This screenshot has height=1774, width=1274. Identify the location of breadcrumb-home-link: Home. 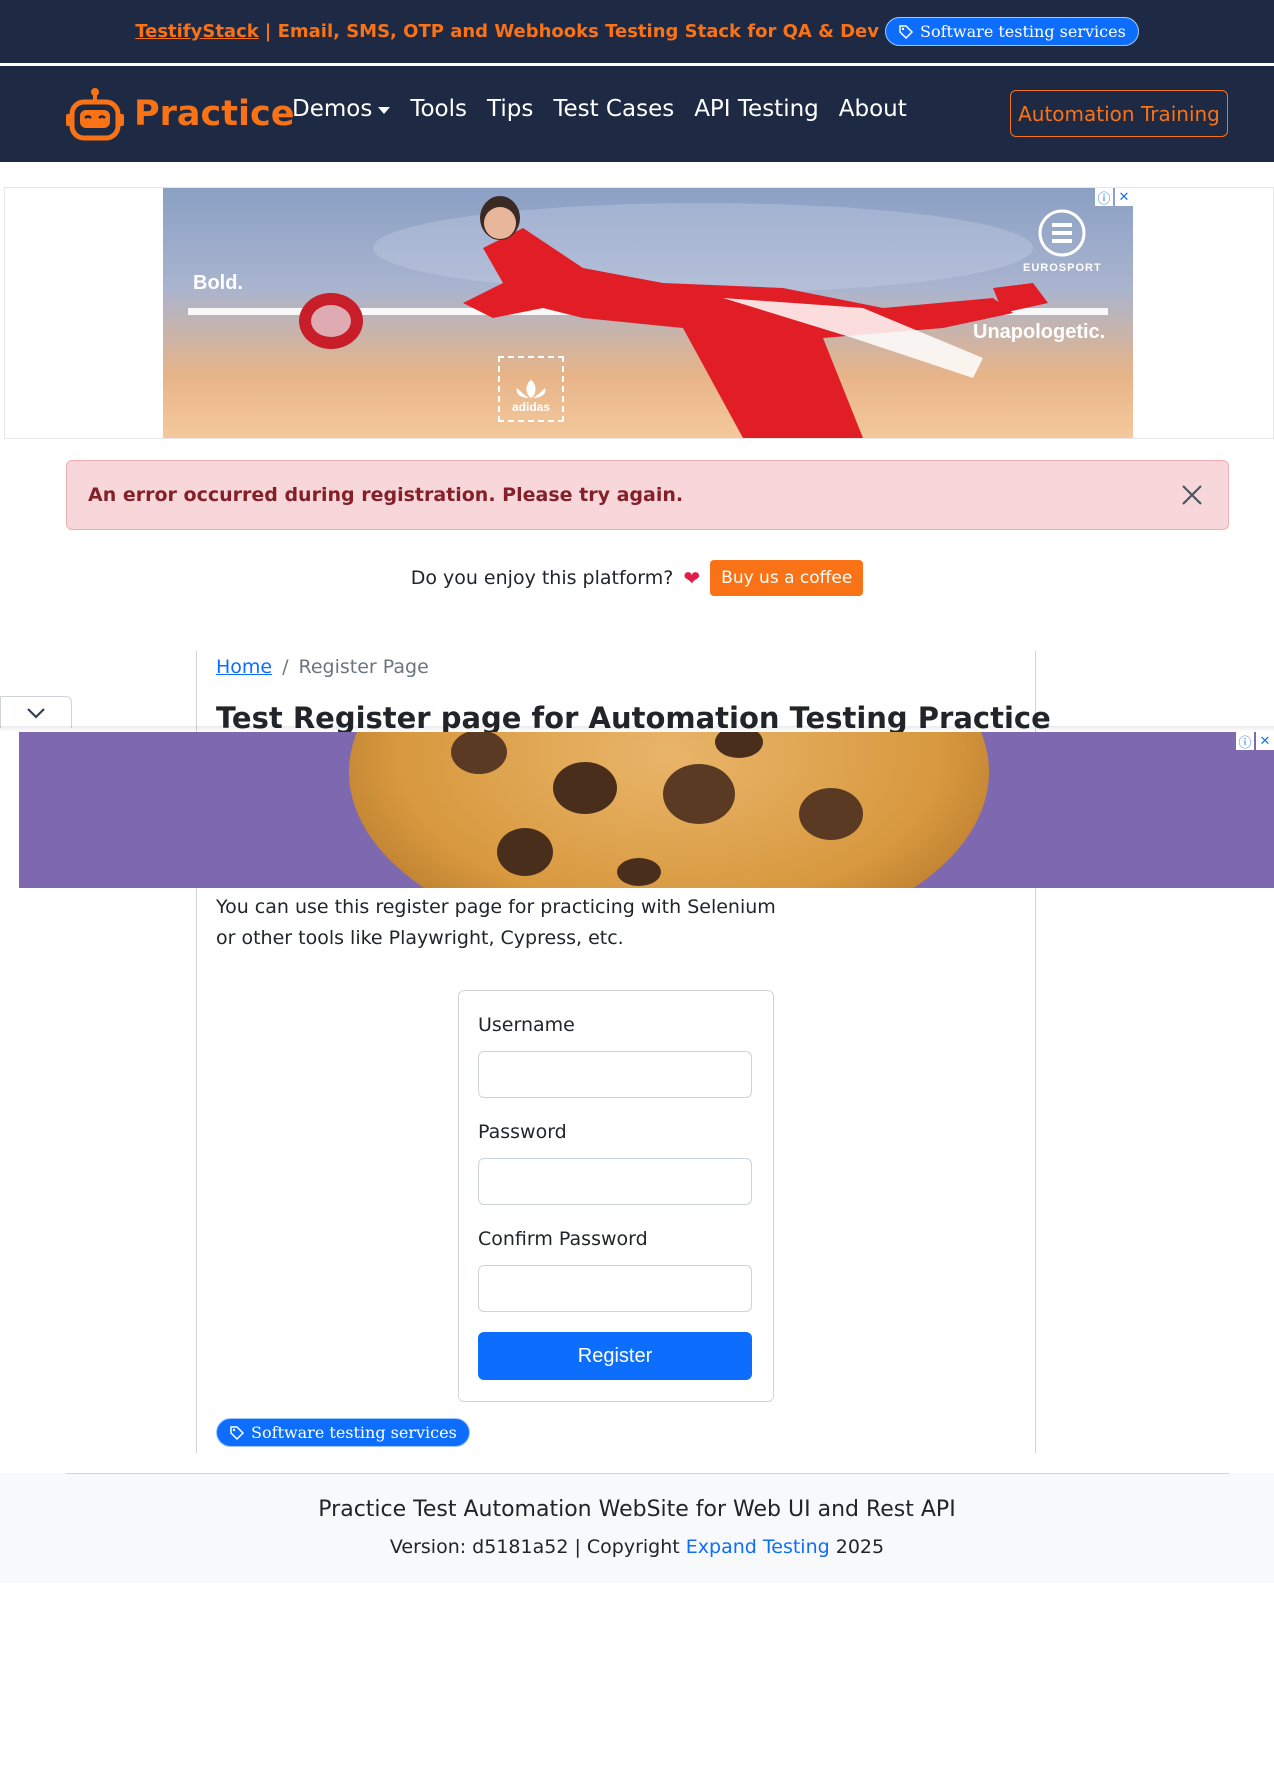
(244, 667).